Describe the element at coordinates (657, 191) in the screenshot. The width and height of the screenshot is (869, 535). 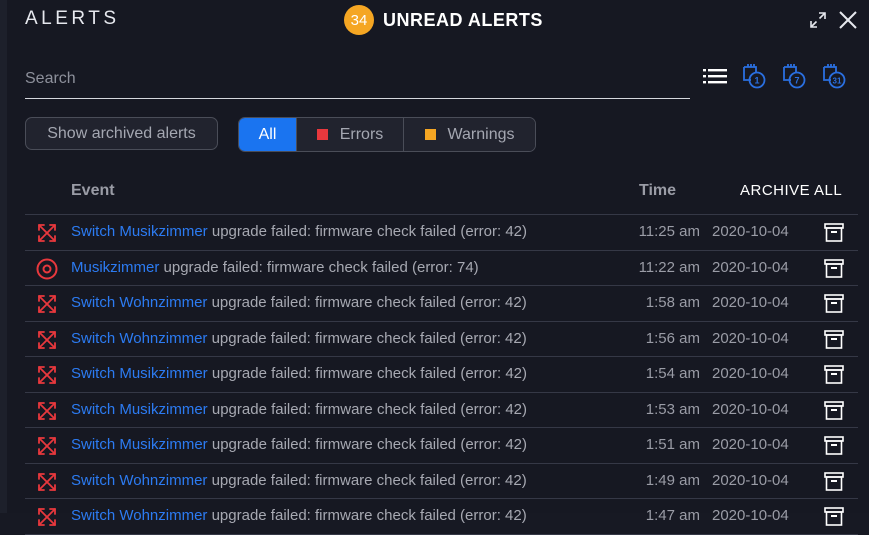
I see `time-column-header: Time` at that location.